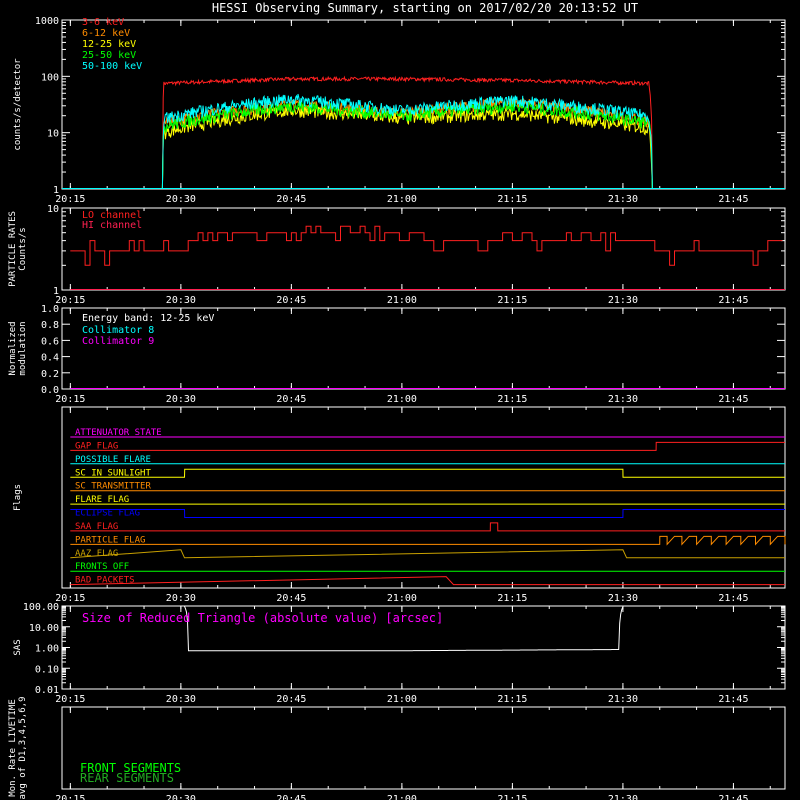 The width and height of the screenshot is (800, 800). Describe the element at coordinates (402, 300) in the screenshot. I see `particle_rates-xtick-label: 21:00` at that location.